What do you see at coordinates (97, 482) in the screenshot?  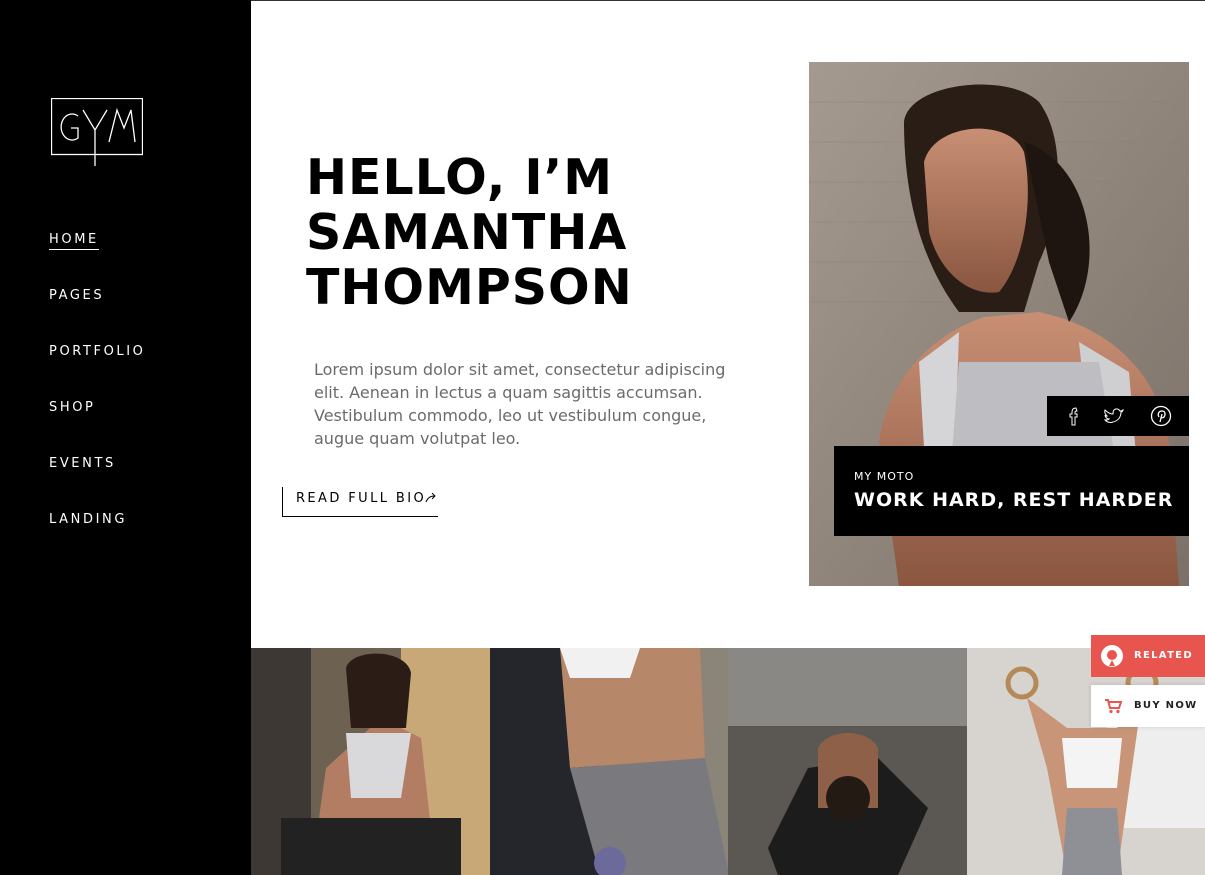 I see `nav-item-events: EVENTS` at bounding box center [97, 482].